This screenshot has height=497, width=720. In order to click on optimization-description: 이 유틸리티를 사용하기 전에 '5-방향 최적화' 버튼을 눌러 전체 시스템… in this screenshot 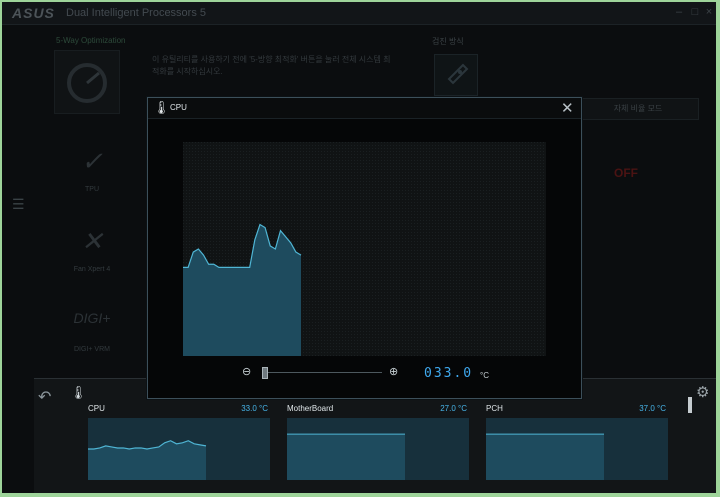, I will do `click(271, 65)`.